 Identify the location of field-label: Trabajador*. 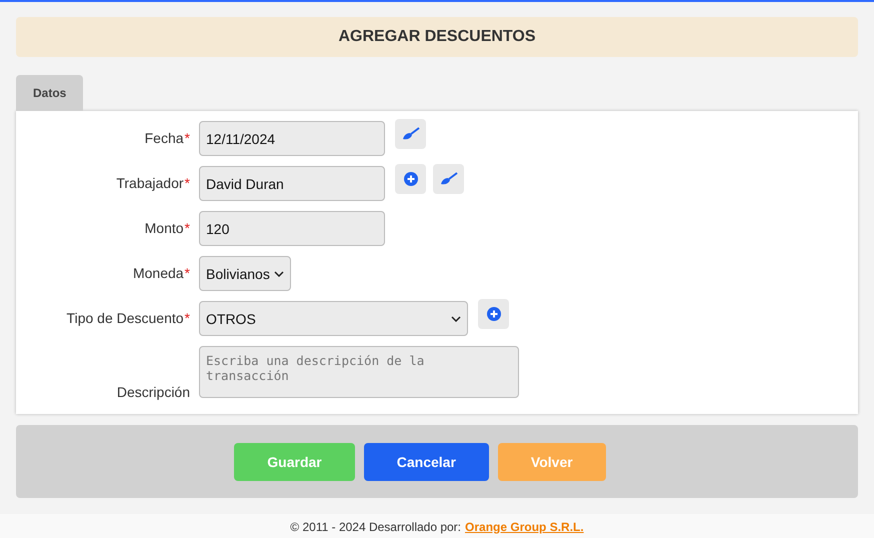
(152, 183).